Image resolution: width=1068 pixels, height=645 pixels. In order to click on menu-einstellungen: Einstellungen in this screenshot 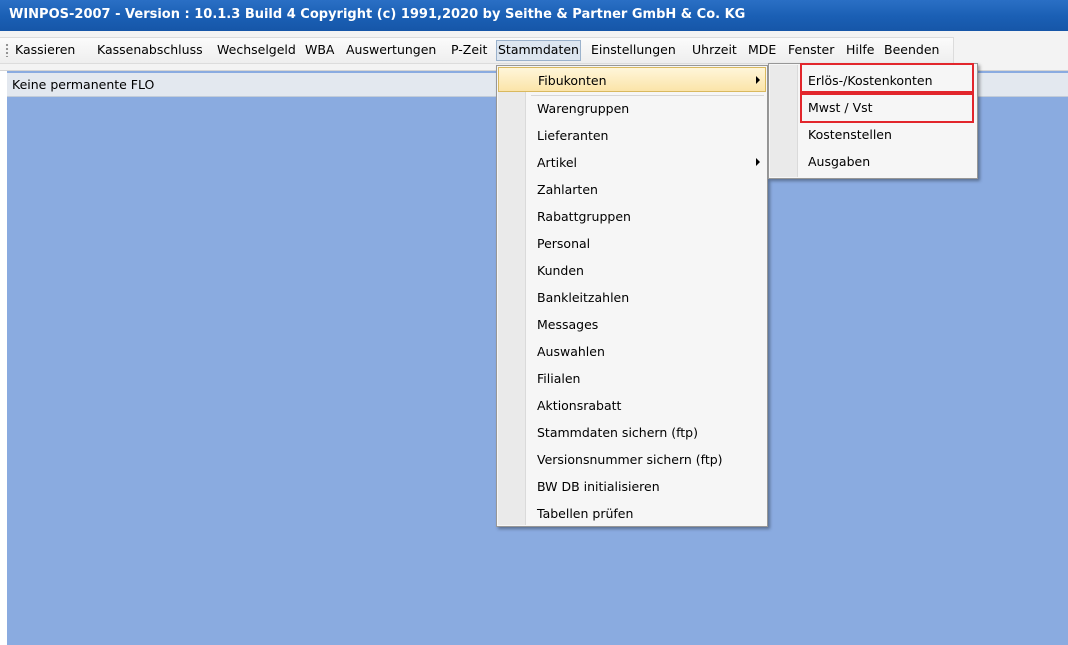, I will do `click(633, 50)`.